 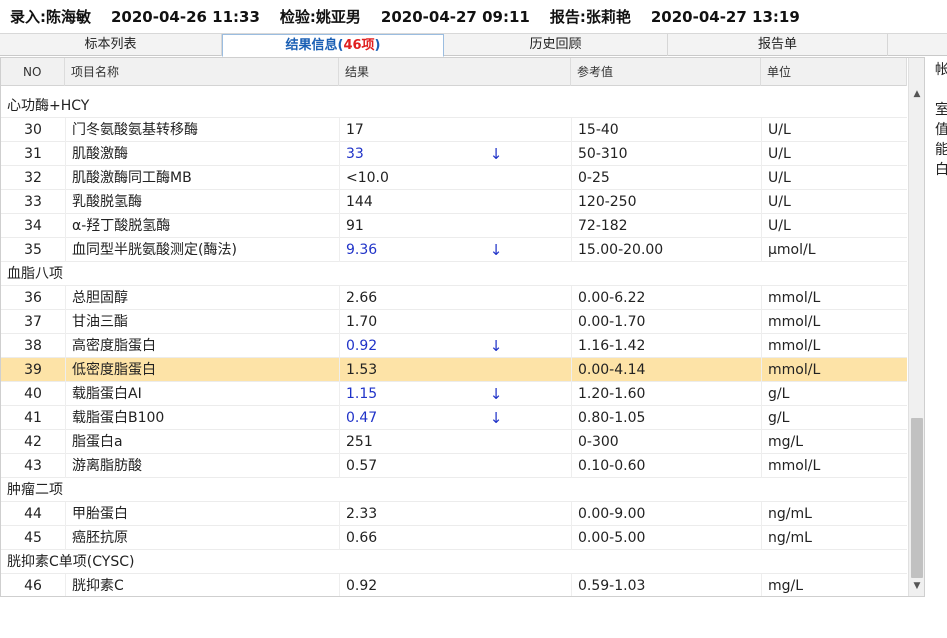 What do you see at coordinates (202, 418) in the screenshot?
I see `row-item-name: 载脂蛋白B100` at bounding box center [202, 418].